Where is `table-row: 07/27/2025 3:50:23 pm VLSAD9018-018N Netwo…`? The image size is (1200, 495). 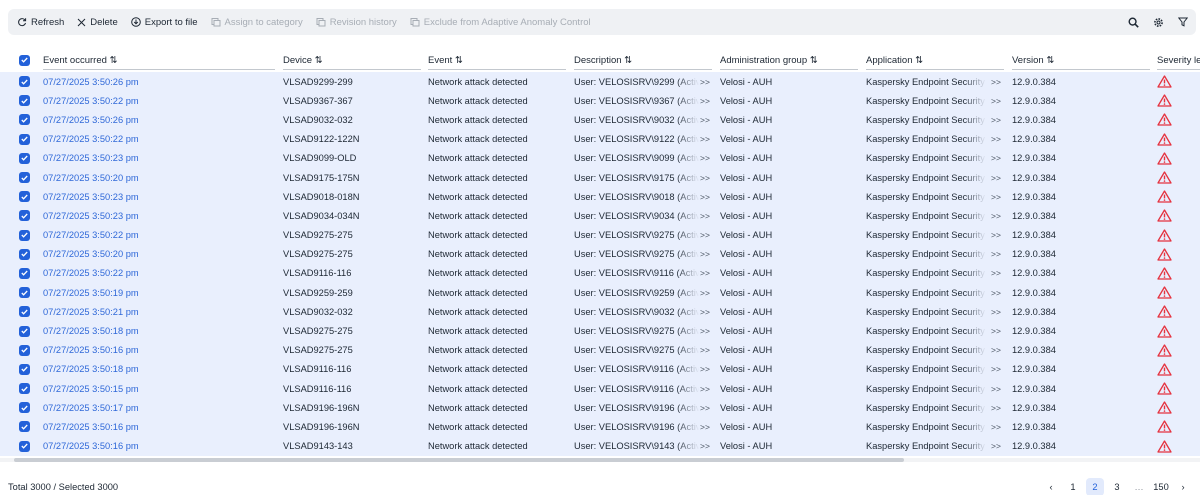 table-row: 07/27/2025 3:50:23 pm VLSAD9018-018N Netwo… is located at coordinates (600, 197).